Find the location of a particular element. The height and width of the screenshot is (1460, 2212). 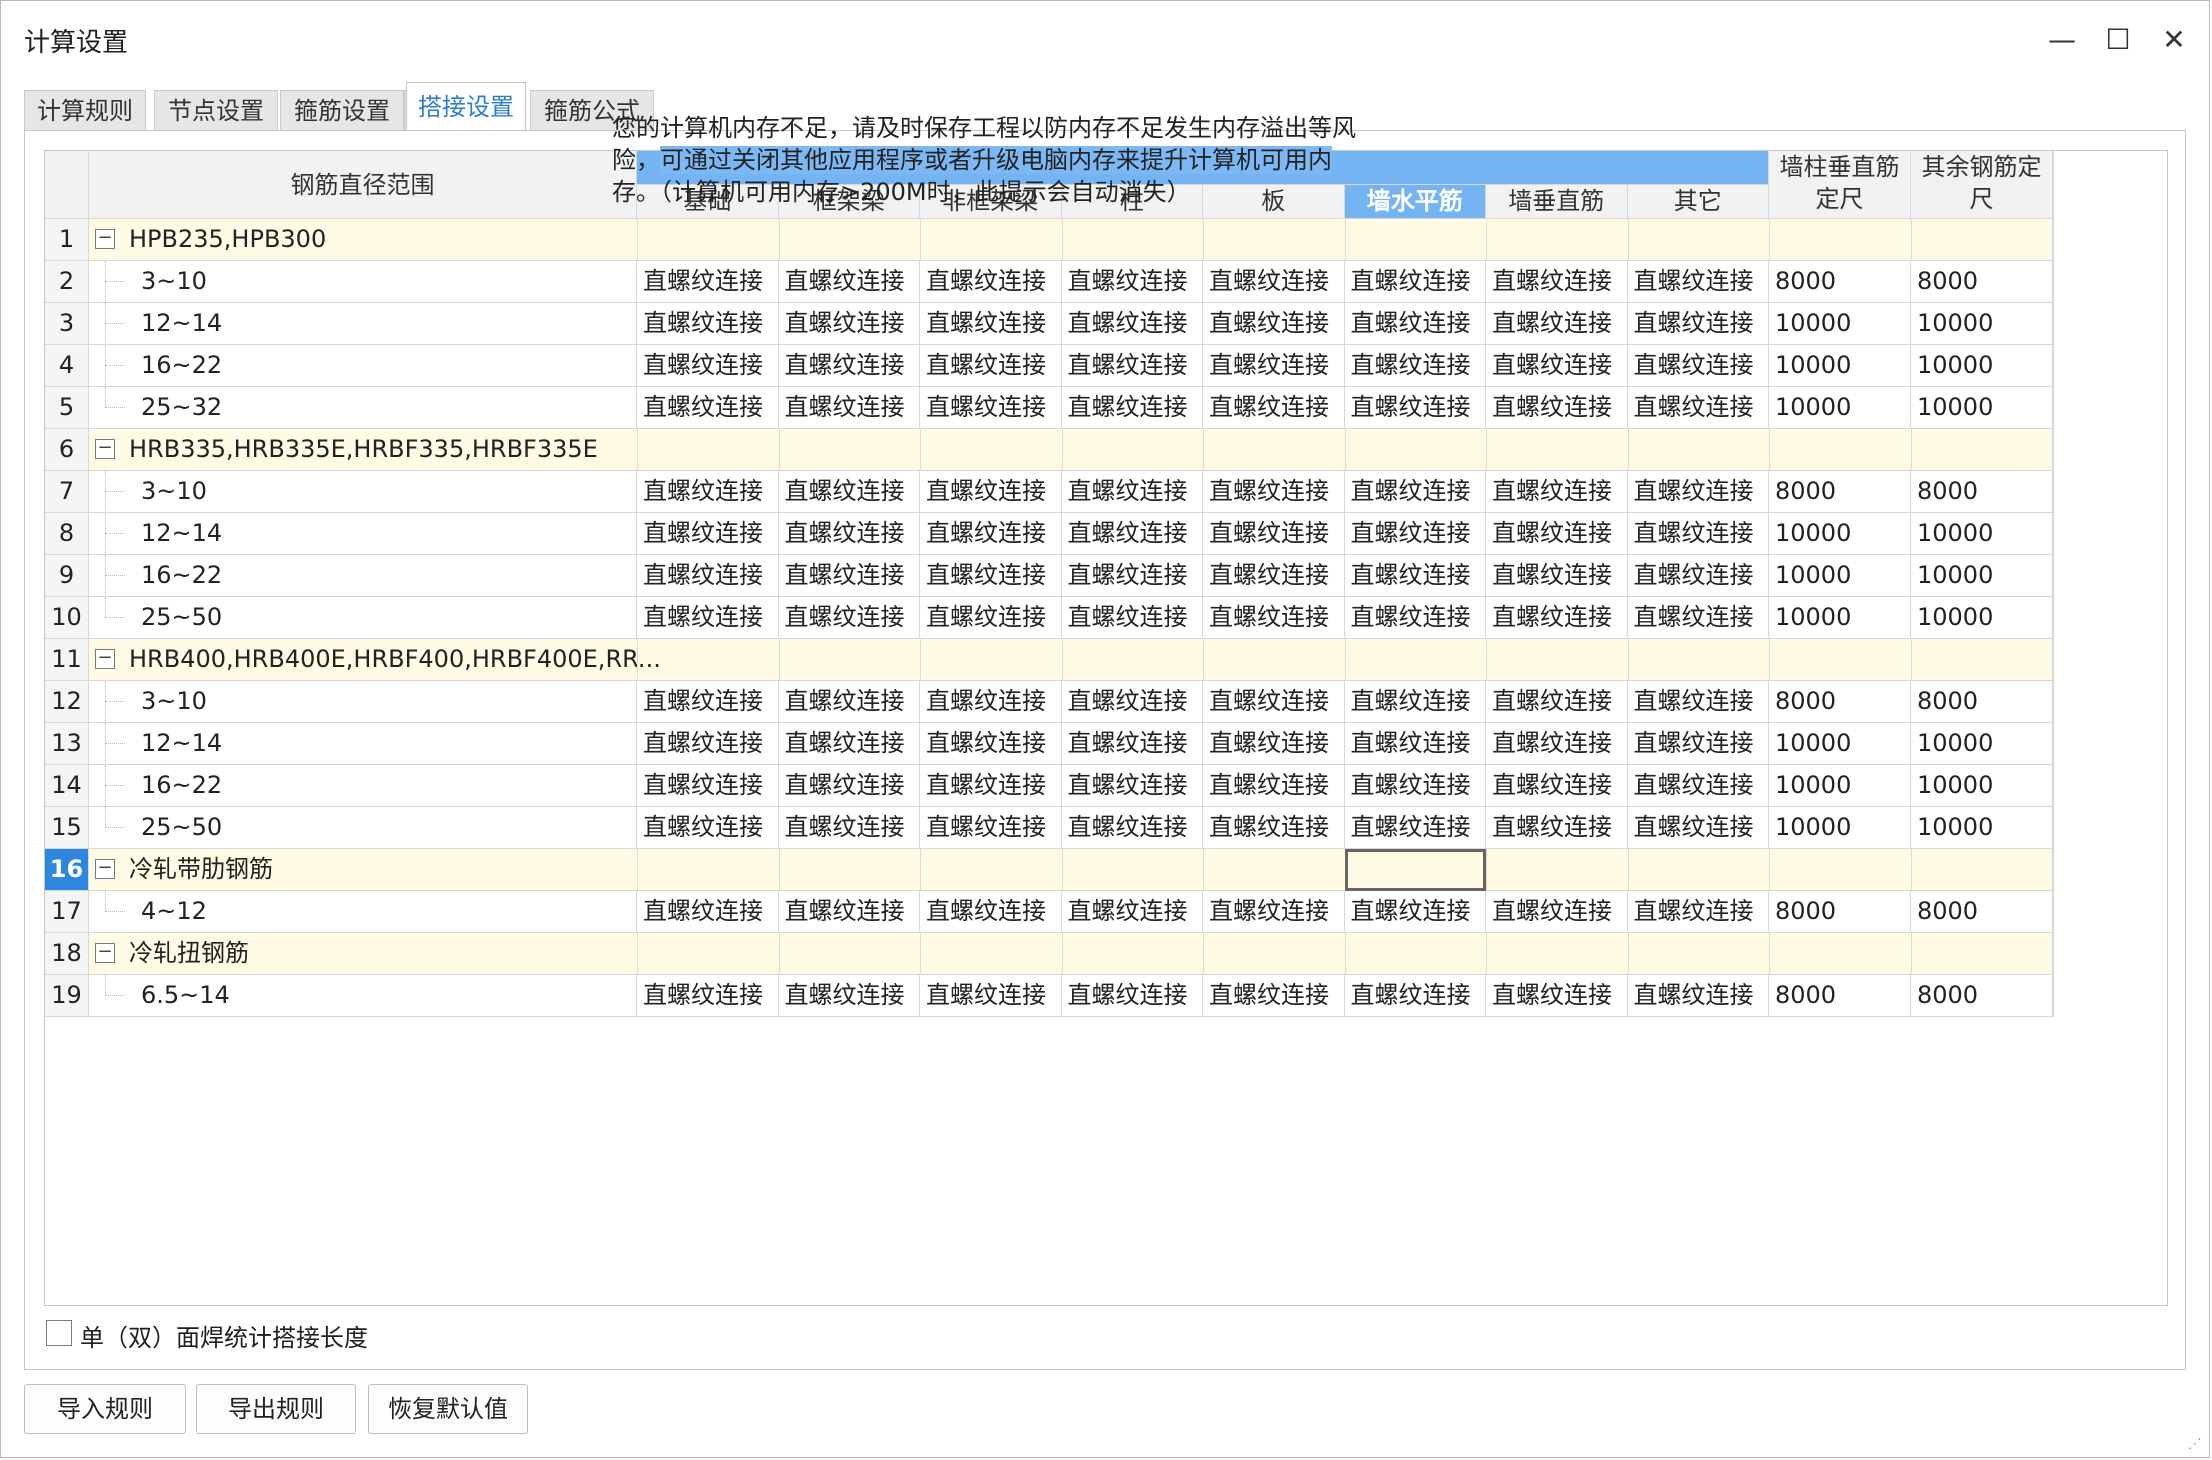

row-number: 13 is located at coordinates (67, 744).